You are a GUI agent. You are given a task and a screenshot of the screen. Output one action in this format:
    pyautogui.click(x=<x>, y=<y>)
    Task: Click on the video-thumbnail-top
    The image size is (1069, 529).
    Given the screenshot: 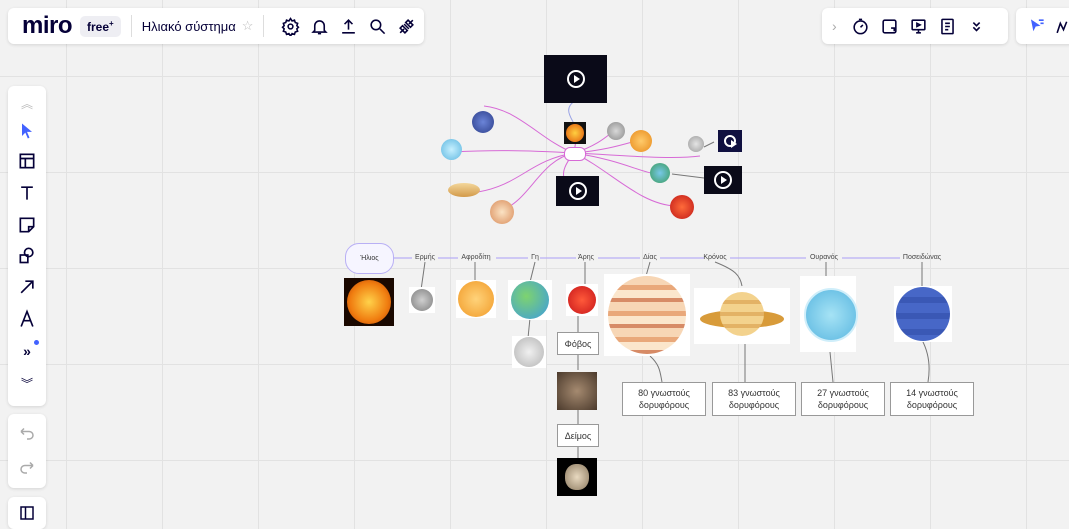 What is the action you would take?
    pyautogui.click(x=575, y=79)
    